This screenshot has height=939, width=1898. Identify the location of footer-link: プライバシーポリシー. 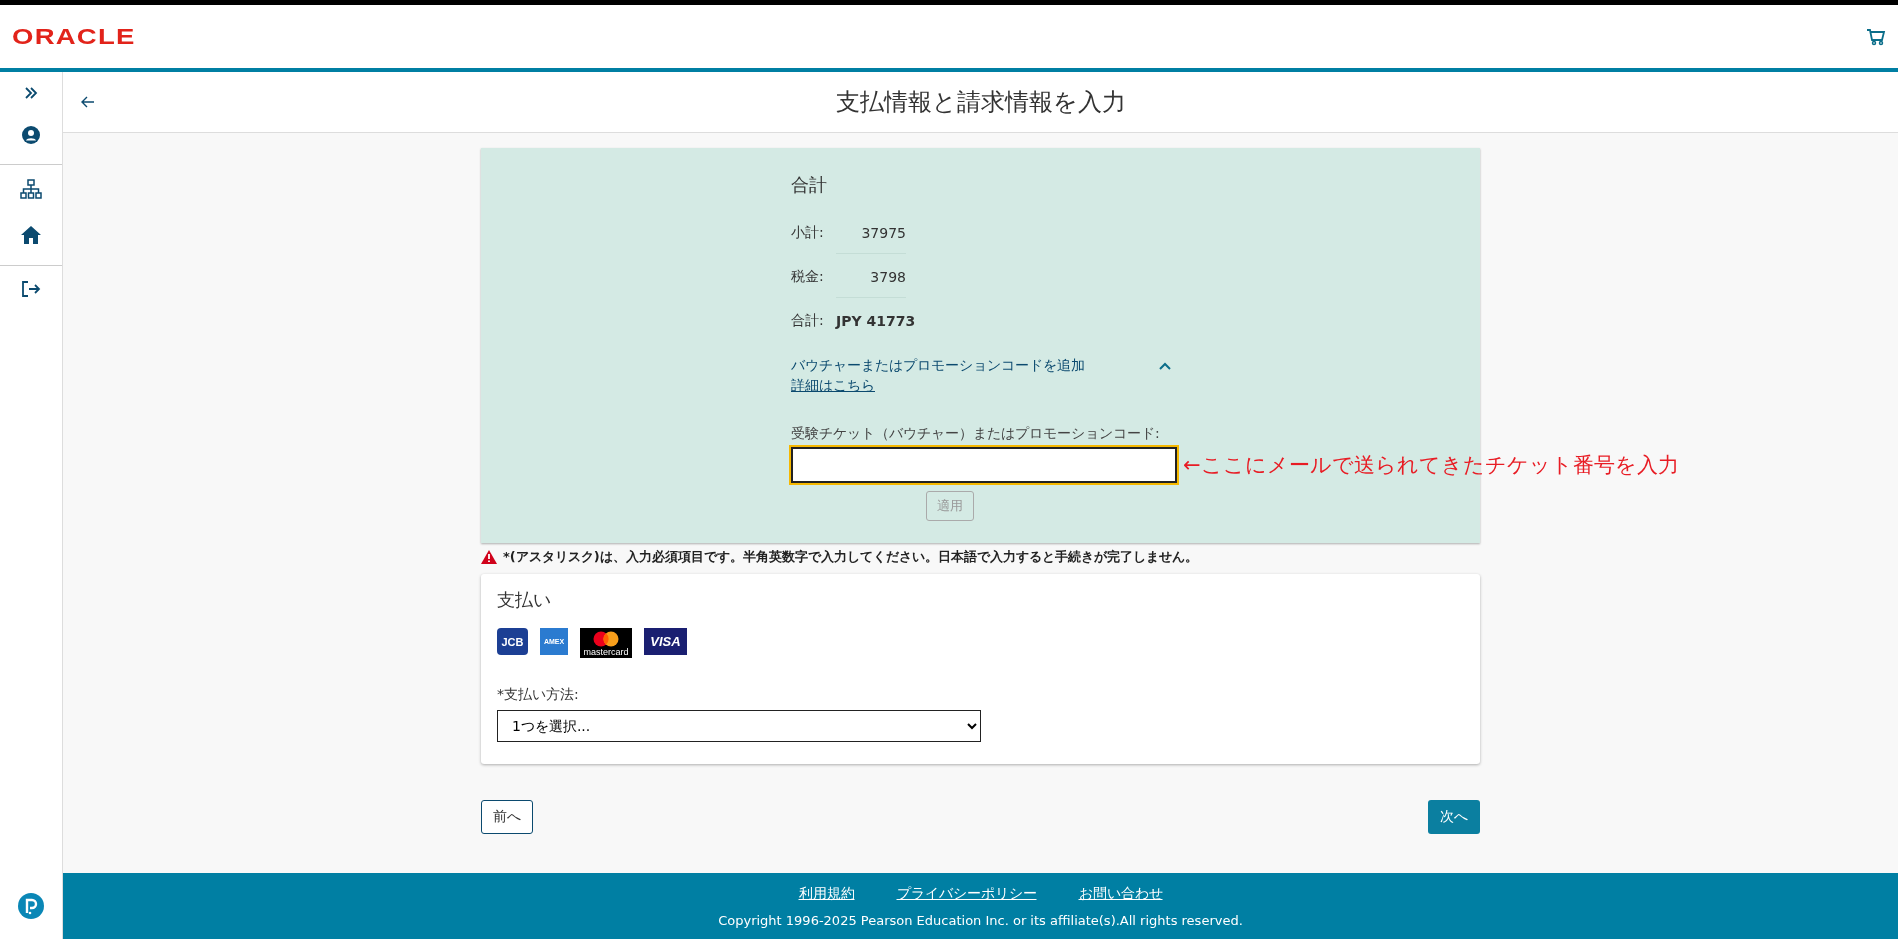
(966, 893).